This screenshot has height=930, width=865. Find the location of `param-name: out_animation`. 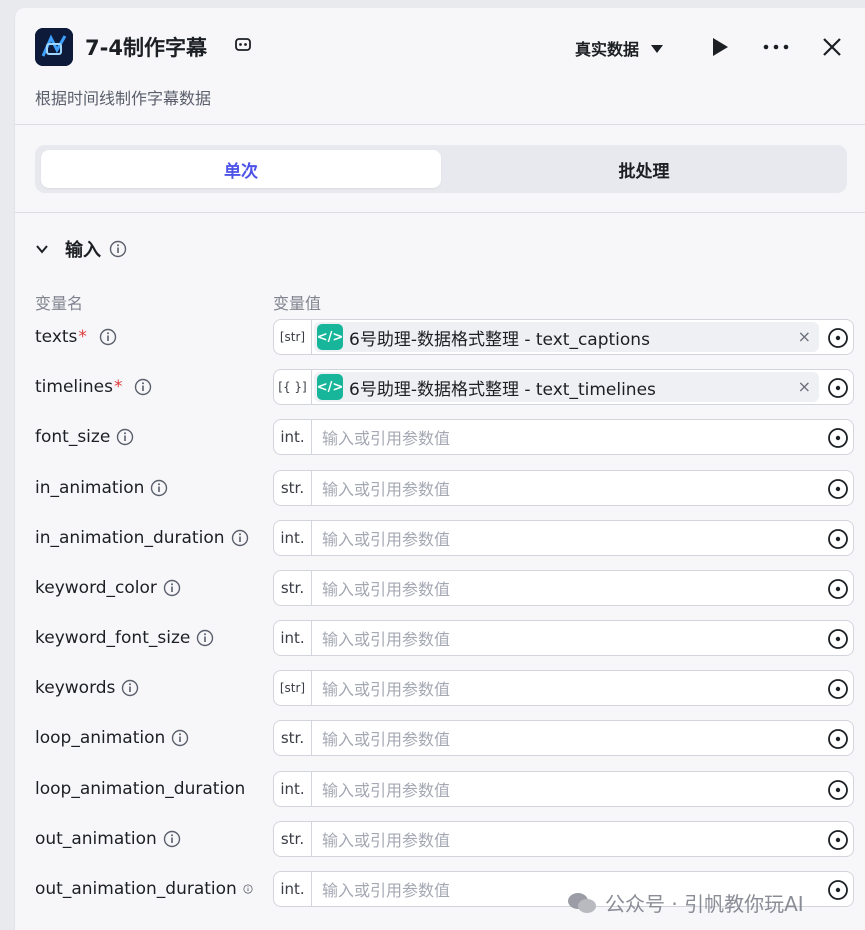

param-name: out_animation is located at coordinates (96, 839).